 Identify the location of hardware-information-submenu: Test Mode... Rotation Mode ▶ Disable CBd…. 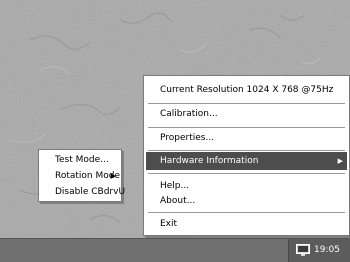
(81, 175).